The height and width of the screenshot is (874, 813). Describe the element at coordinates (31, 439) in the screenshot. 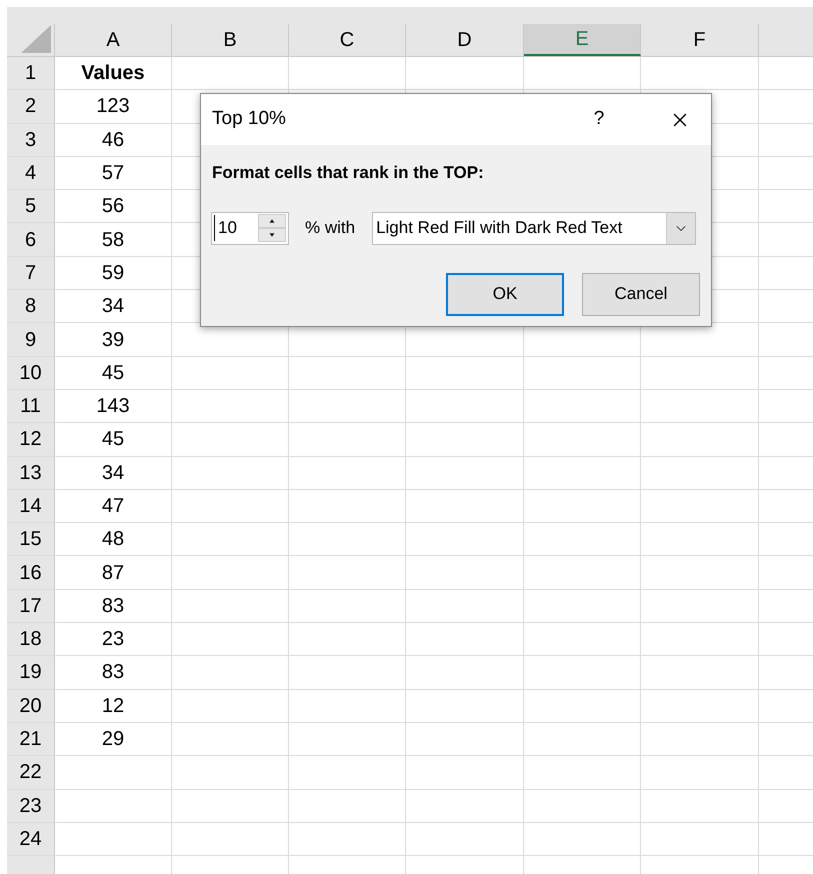

I see `row-header: 12` at that location.